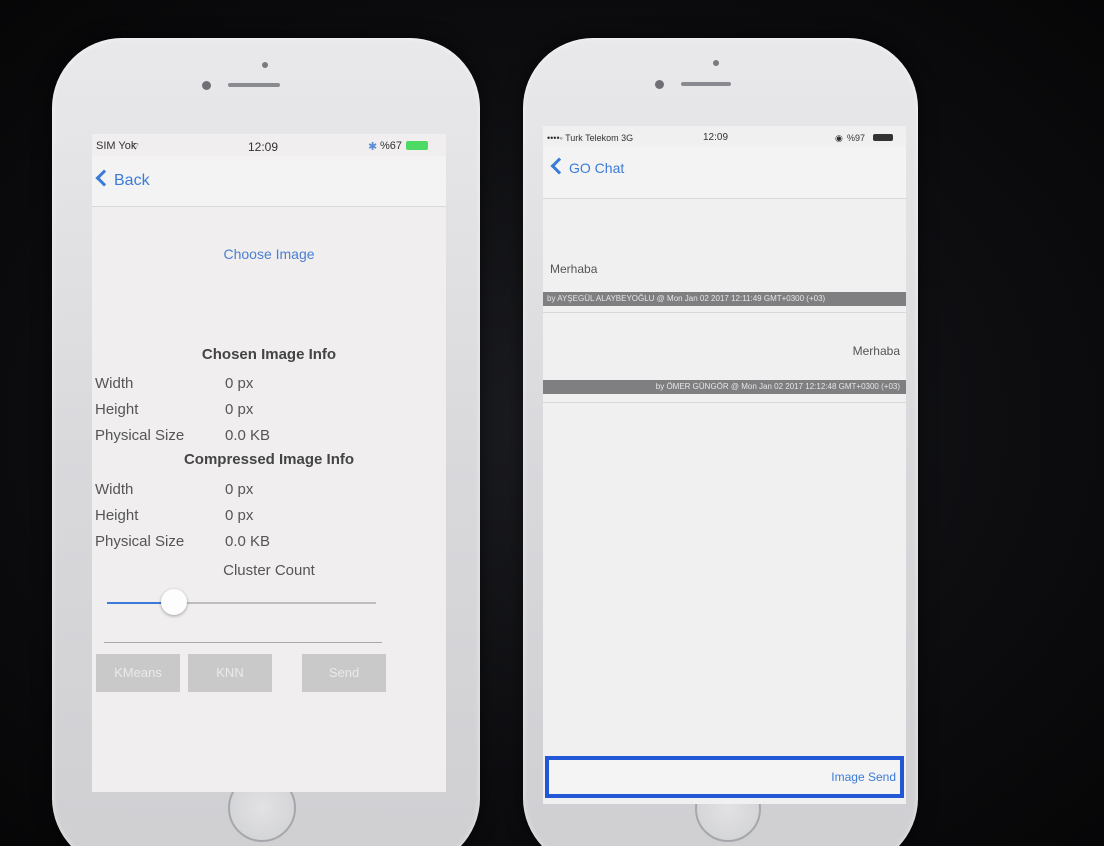 The height and width of the screenshot is (846, 1104). Describe the element at coordinates (174, 409) in the screenshot. I see `chosen-height-row: Height 0 px` at that location.